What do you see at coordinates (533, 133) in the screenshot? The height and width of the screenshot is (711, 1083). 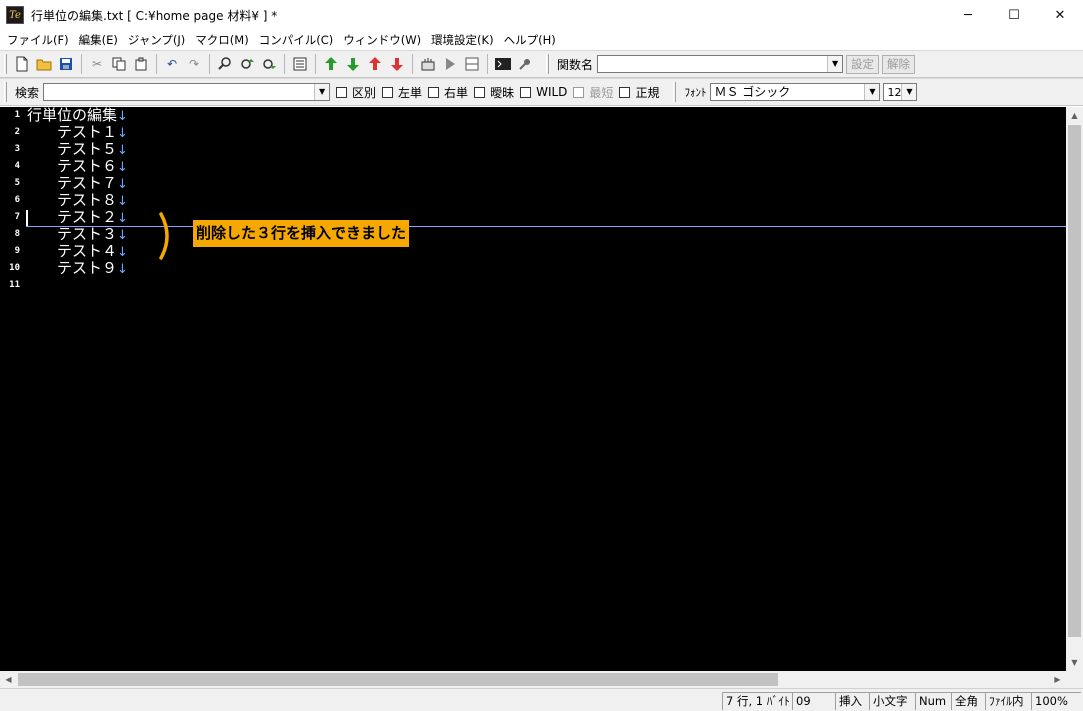 I see `editor-line: 2 テスト１↓` at bounding box center [533, 133].